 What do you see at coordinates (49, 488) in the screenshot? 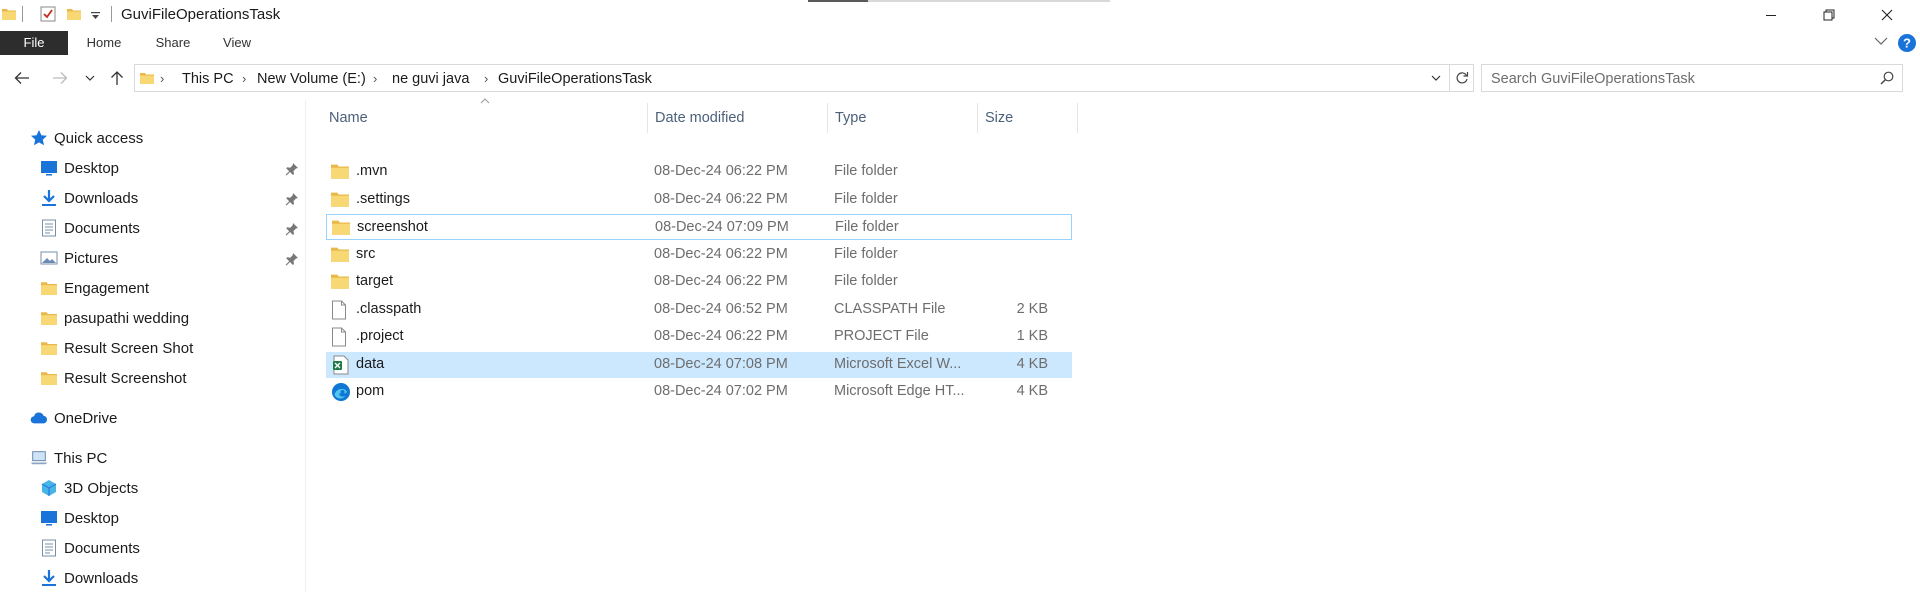
I see `3d-objects-icon` at bounding box center [49, 488].